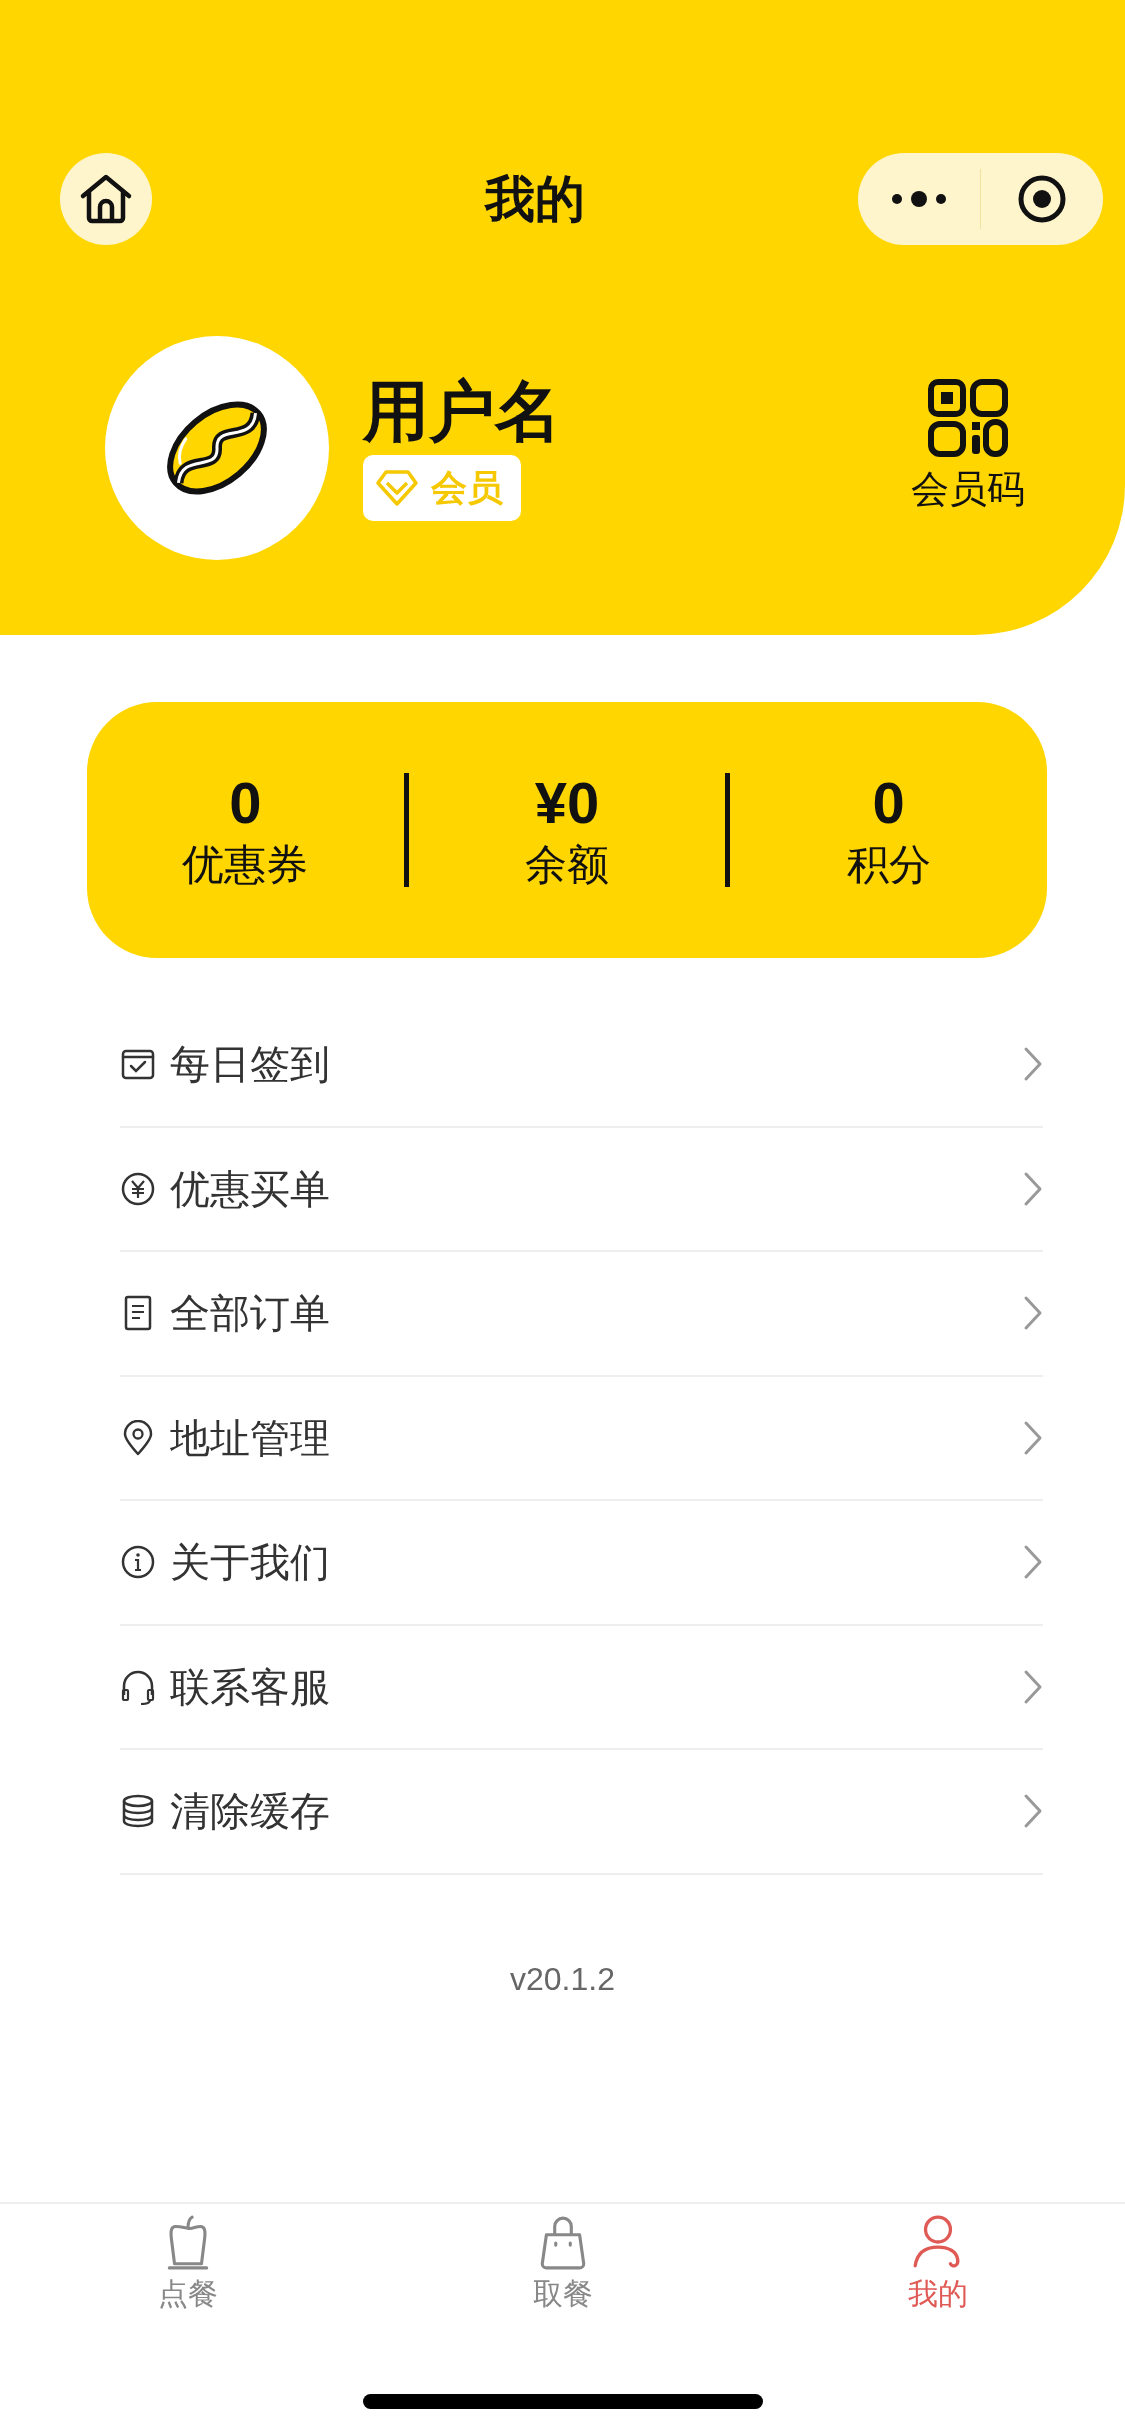 This screenshot has width=1125, height=2436. I want to click on menu-item: 关于我们, so click(581, 1563).